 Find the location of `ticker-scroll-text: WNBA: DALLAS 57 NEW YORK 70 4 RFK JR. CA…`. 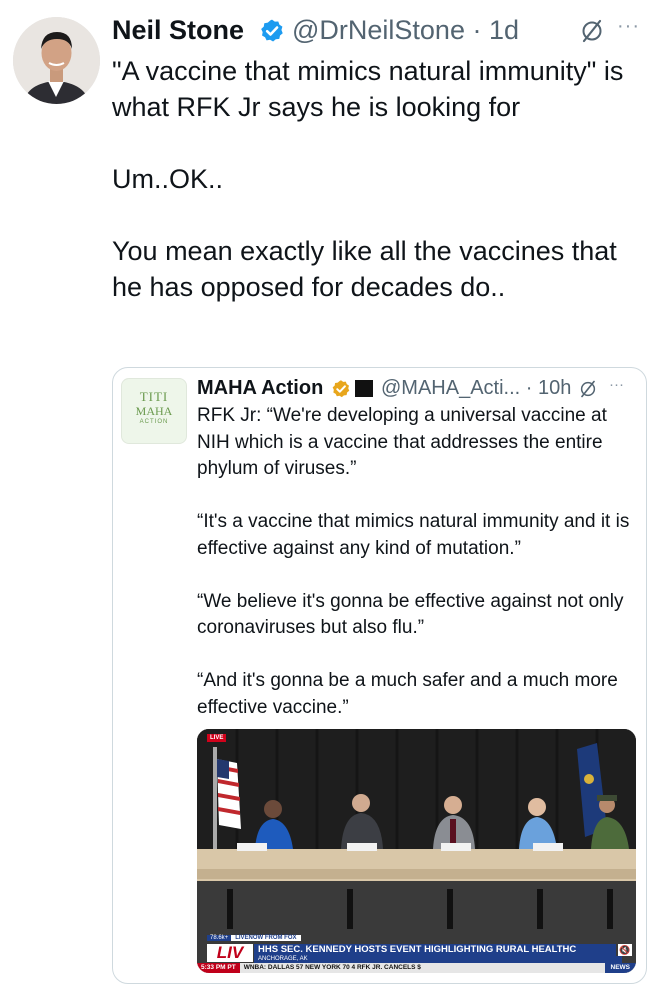

ticker-scroll-text: WNBA: DALLAS 57 NEW YORK 70 4 RFK JR. CA… is located at coordinates (332, 967).